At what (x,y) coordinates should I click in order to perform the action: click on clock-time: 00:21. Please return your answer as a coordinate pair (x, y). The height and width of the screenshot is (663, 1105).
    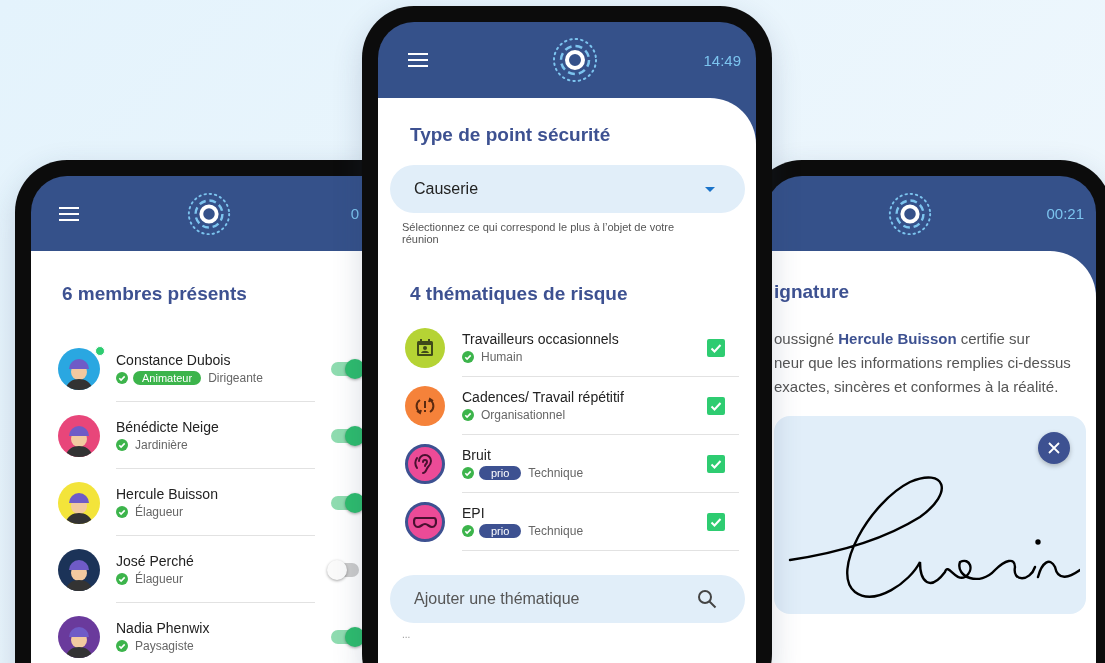
    Looking at the image, I should click on (1065, 213).